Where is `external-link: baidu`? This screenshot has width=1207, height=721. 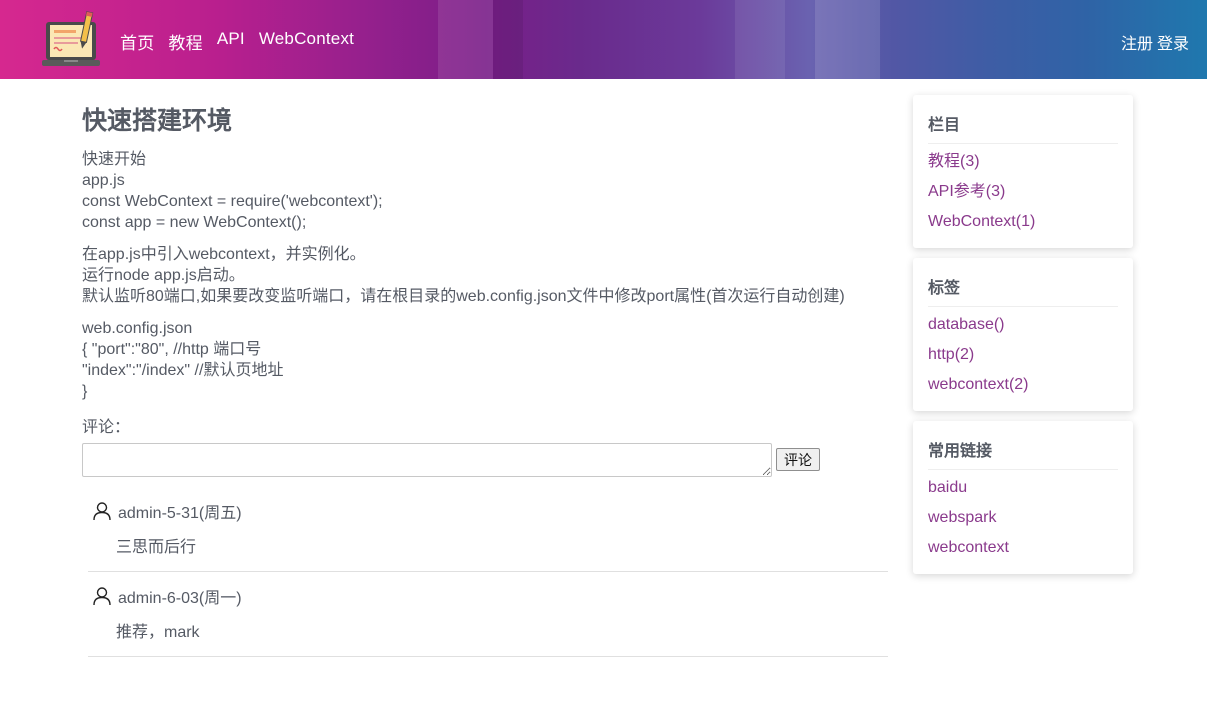 external-link: baidu is located at coordinates (1023, 491).